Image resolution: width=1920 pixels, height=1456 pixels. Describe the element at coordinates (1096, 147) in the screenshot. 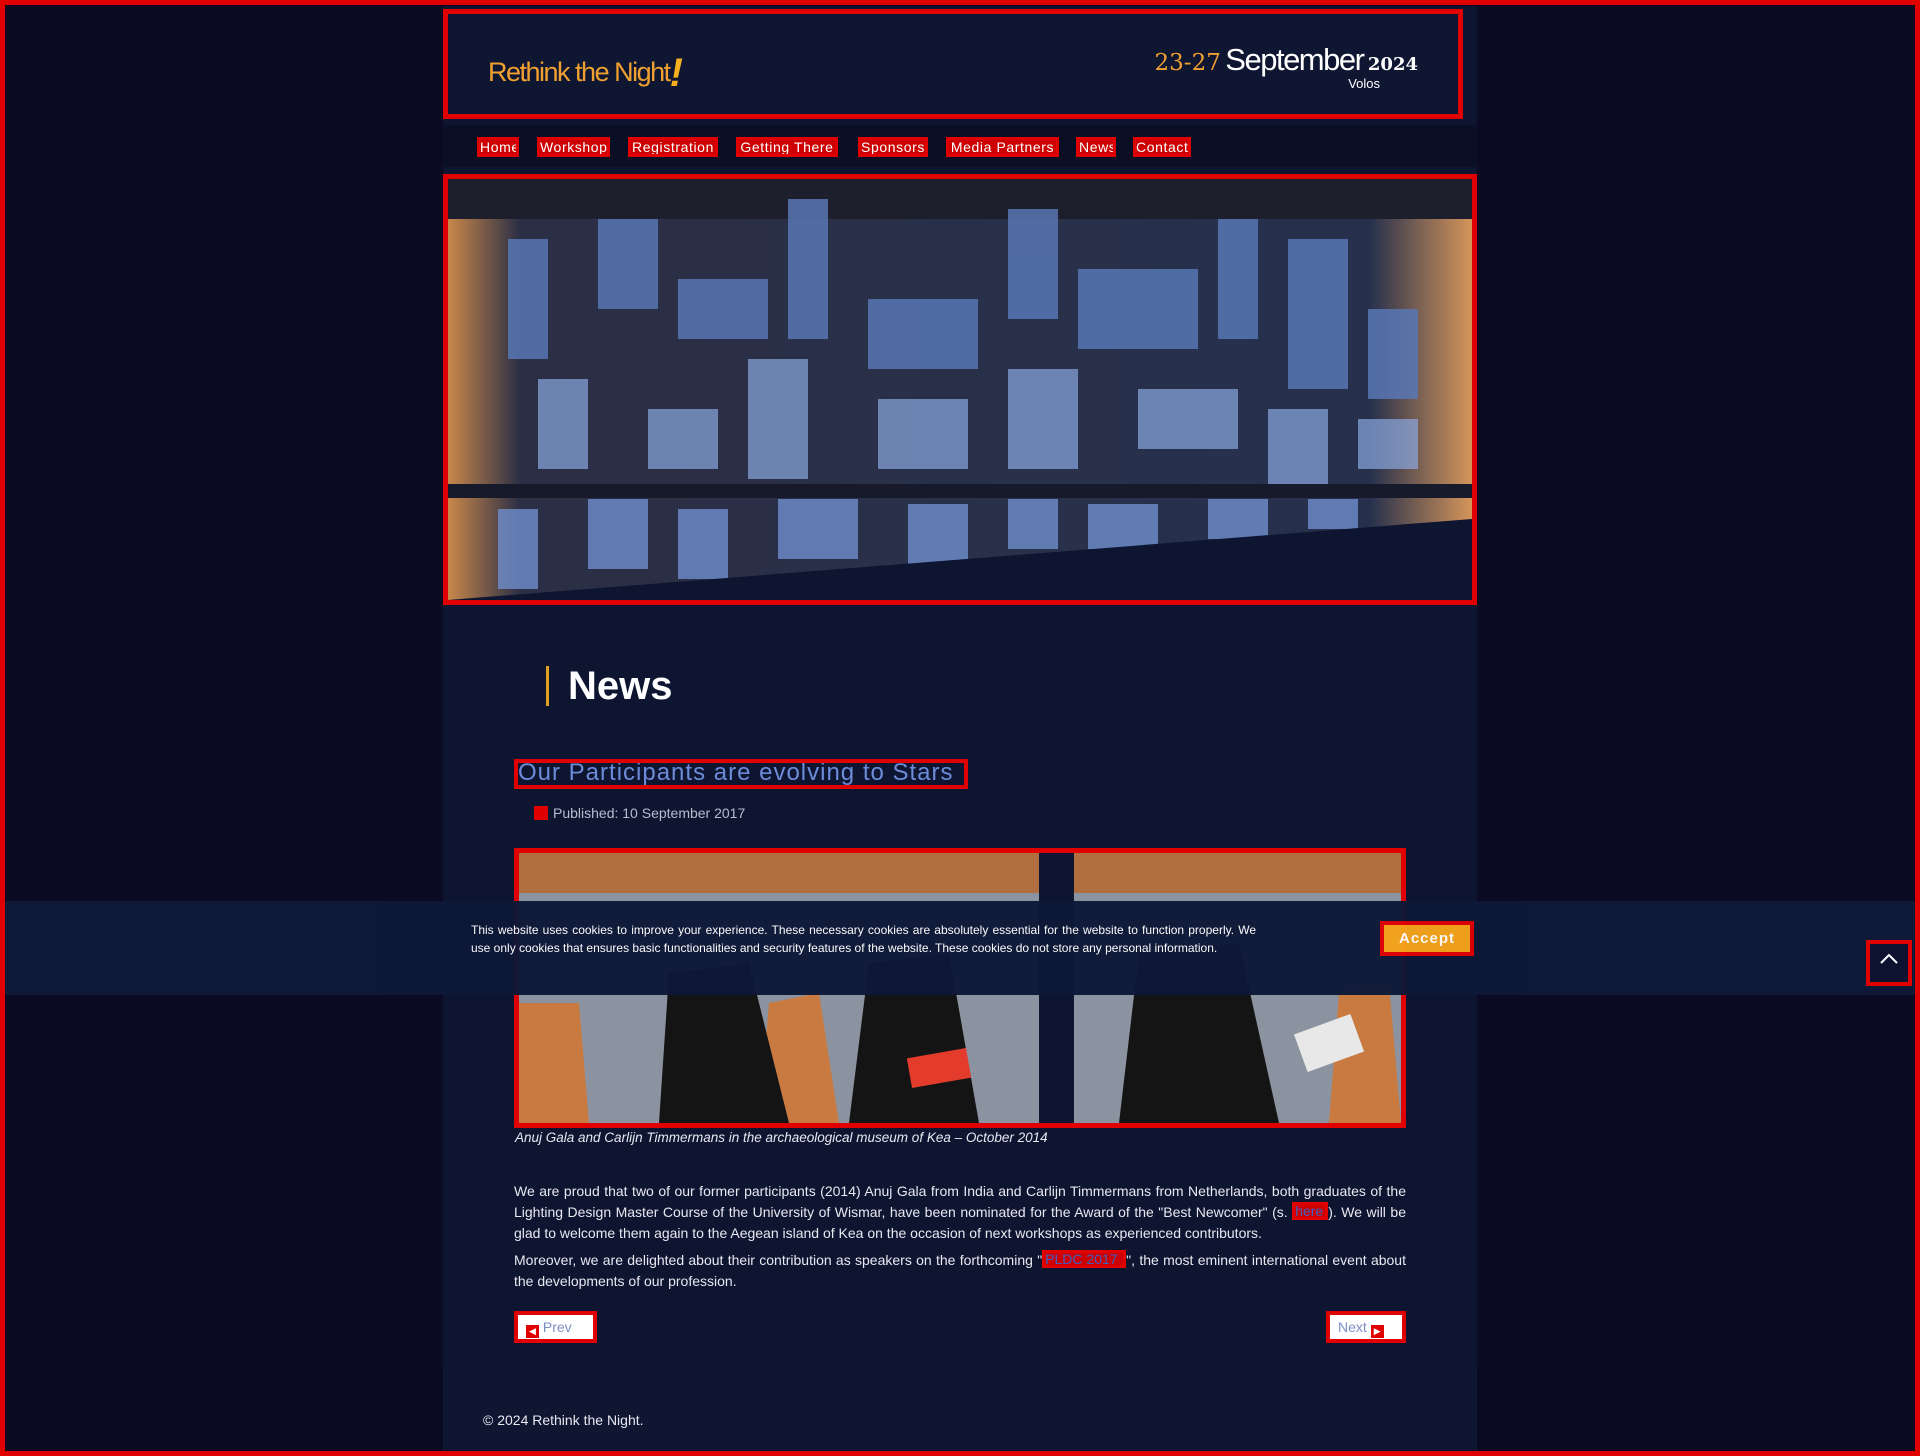

I see `nav-item-news: News` at that location.